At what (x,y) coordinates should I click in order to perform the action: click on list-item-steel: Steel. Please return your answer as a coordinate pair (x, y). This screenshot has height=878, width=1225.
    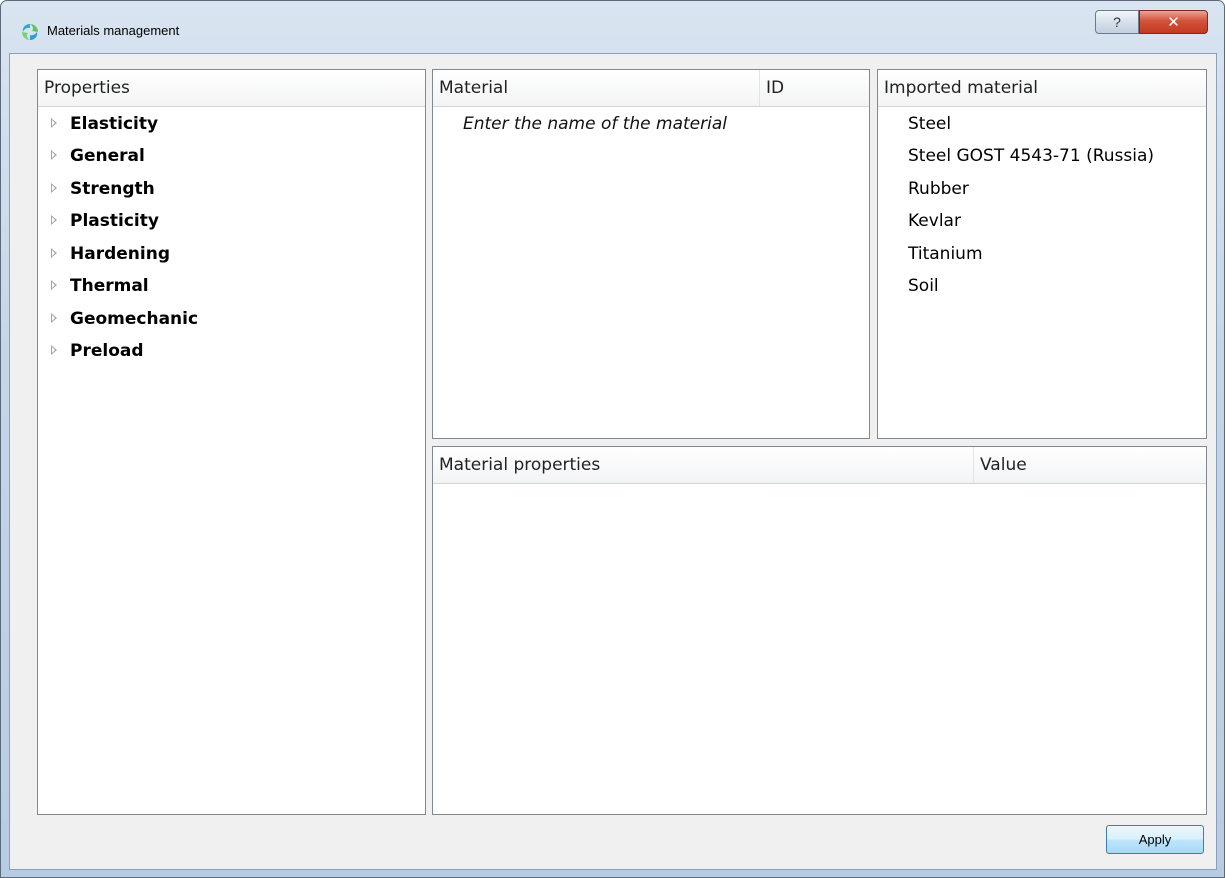
    Looking at the image, I should click on (929, 124).